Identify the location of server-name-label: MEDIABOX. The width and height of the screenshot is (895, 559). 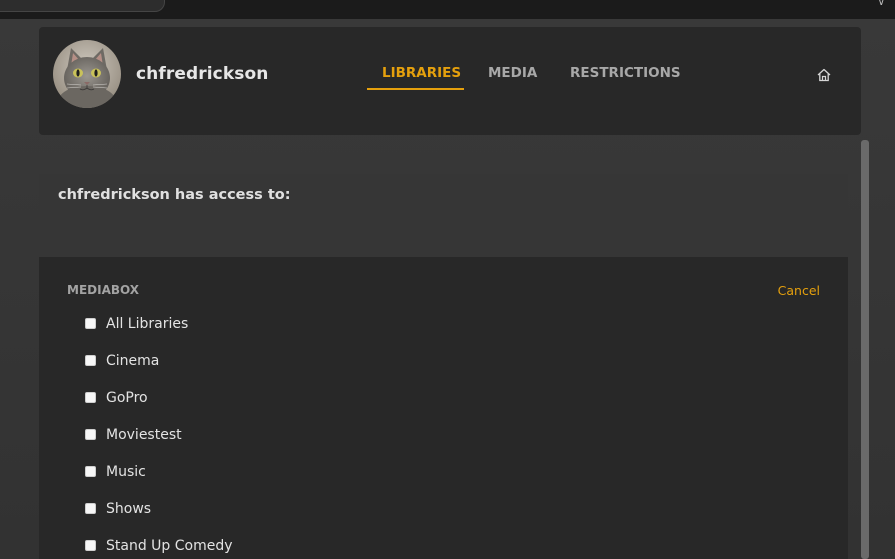
(103, 290).